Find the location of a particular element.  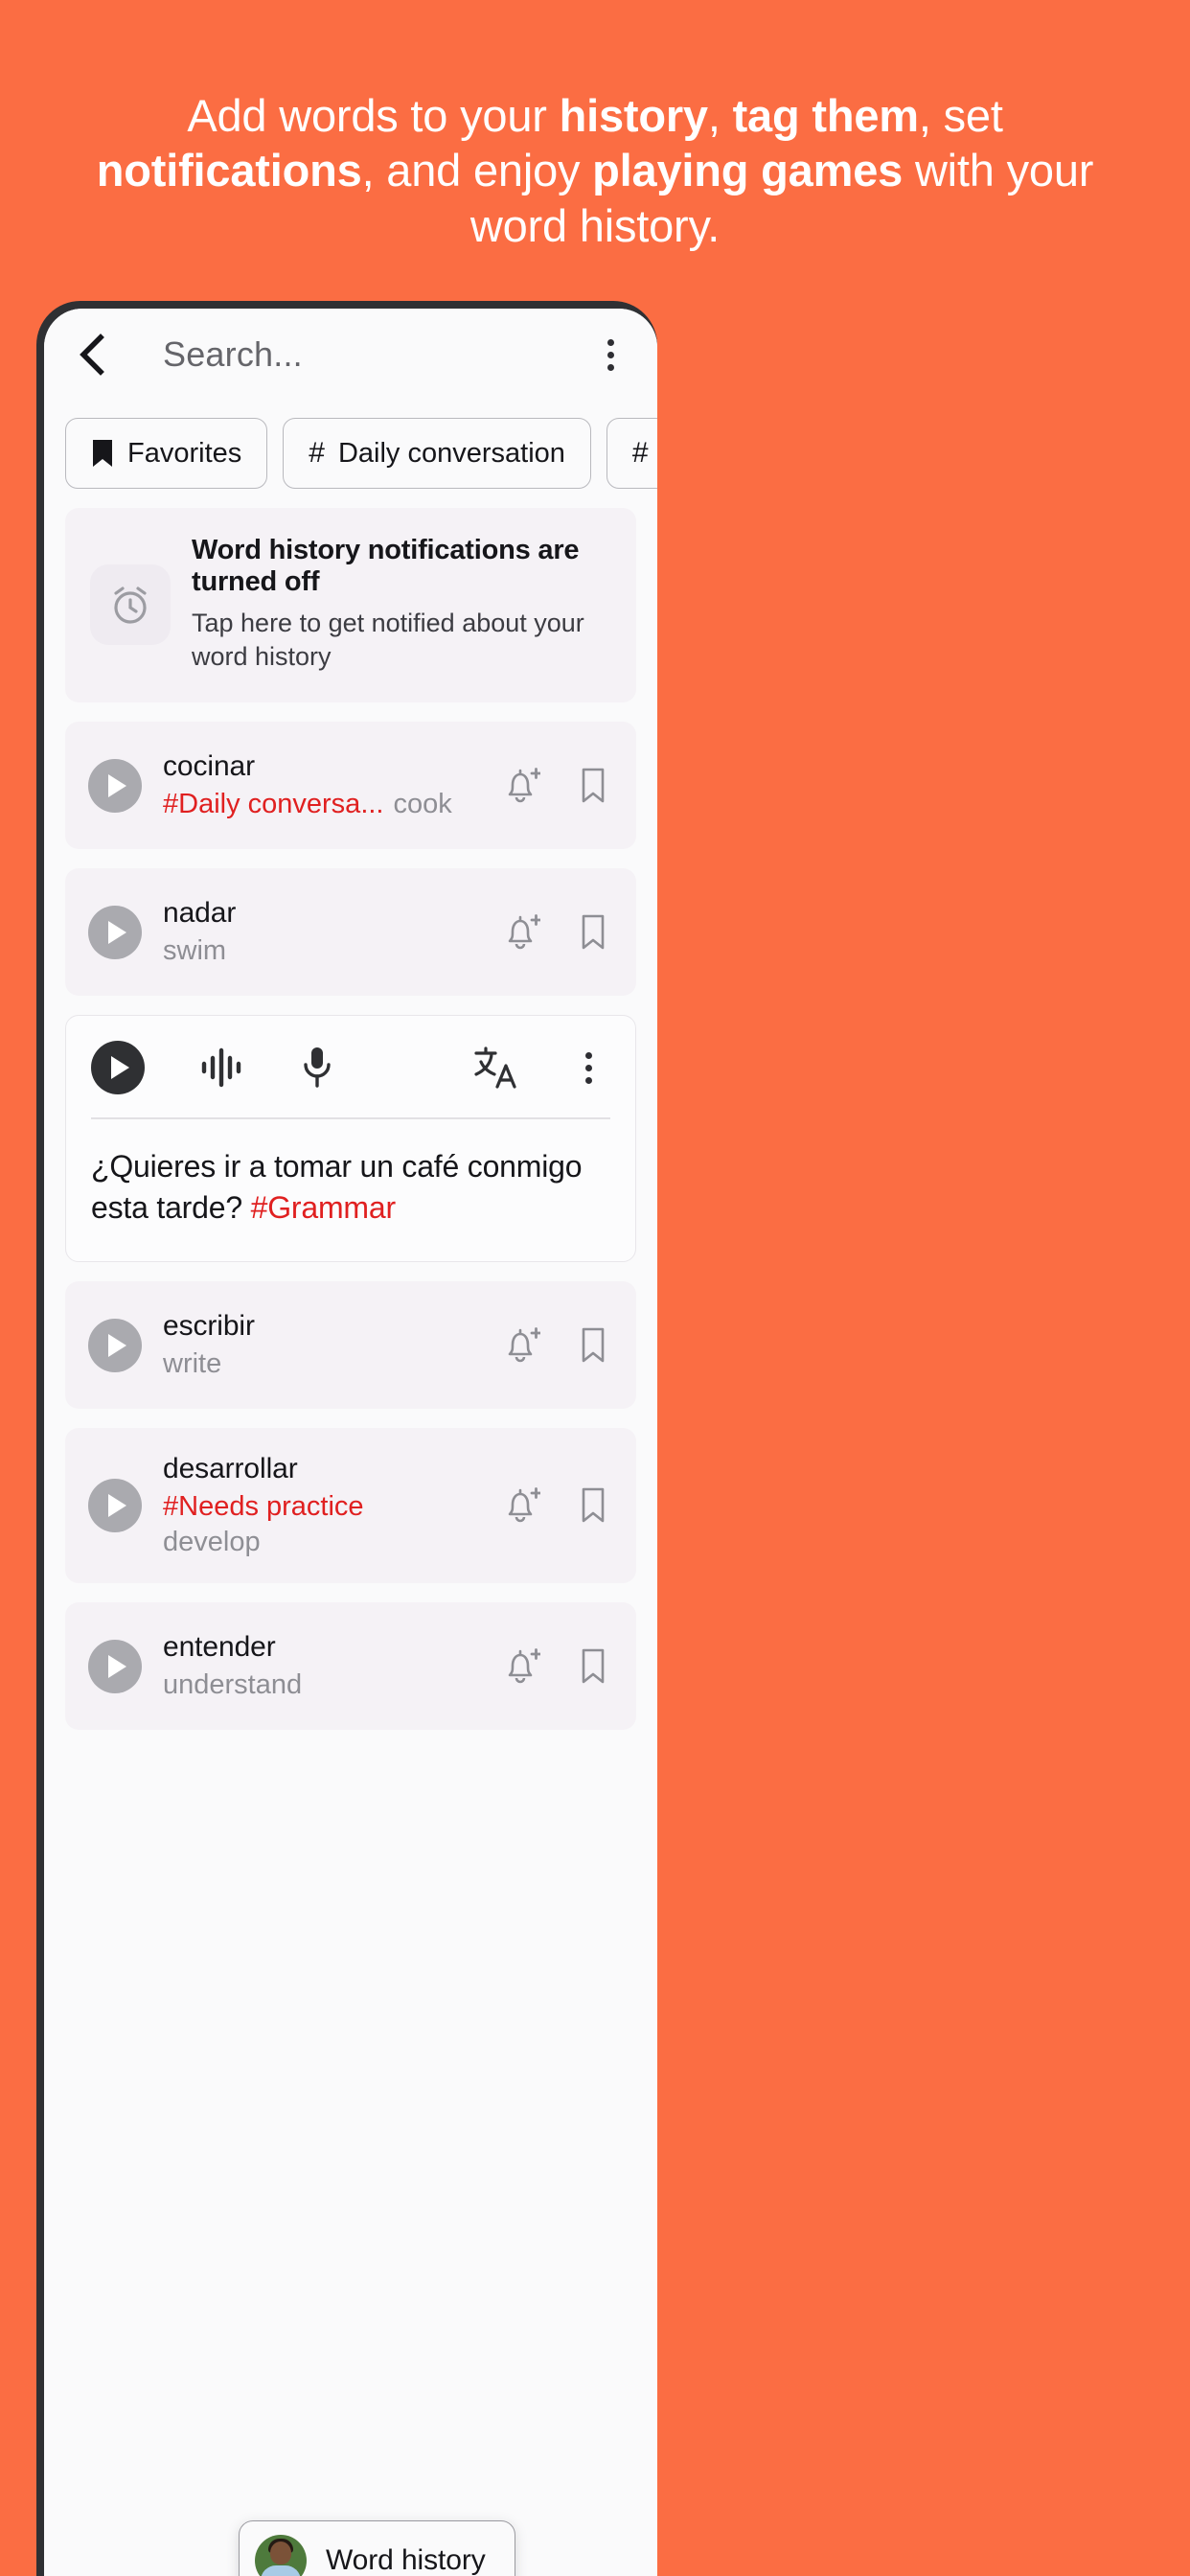

word-term: entender is located at coordinates (220, 1647).